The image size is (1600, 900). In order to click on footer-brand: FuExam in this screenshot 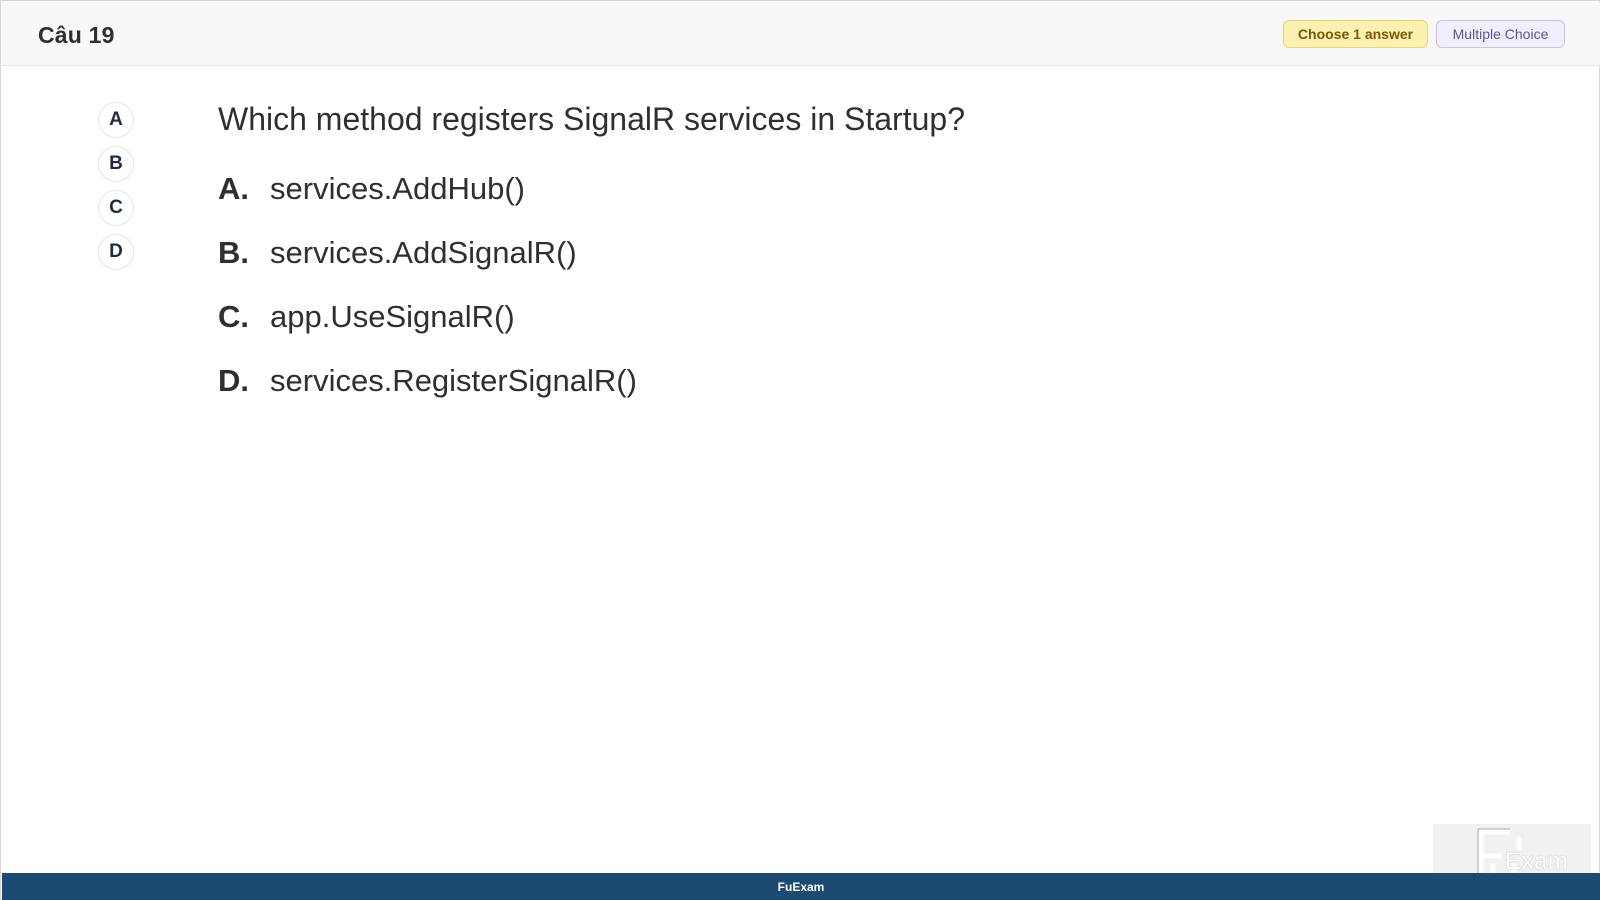, I will do `click(801, 886)`.